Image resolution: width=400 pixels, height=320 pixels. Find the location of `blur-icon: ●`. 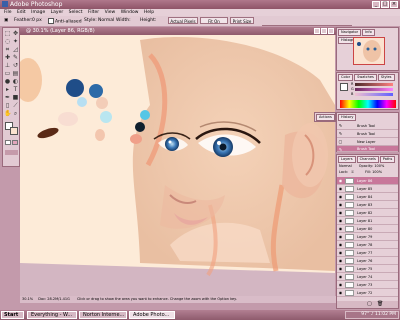

blur-icon: ● is located at coordinates (7, 81).